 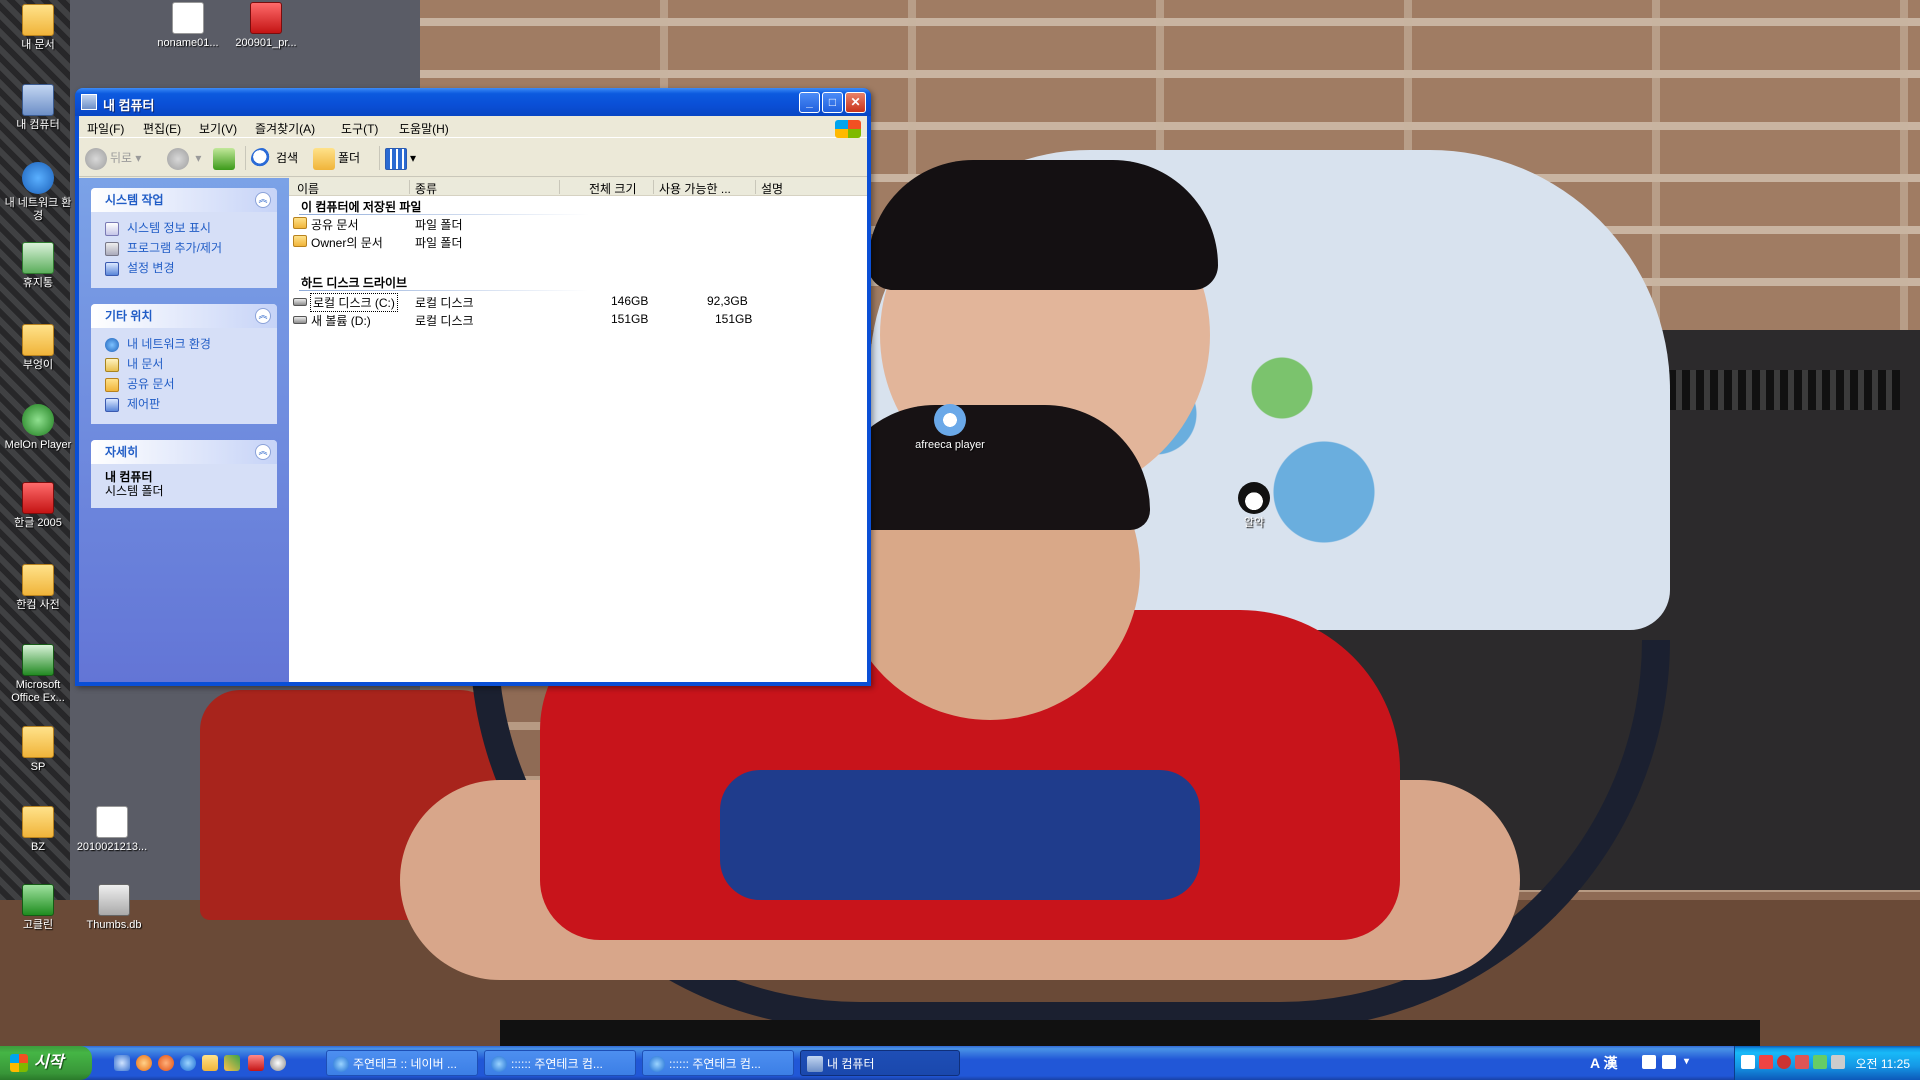 I want to click on desktop-icon-sp-folder: SP, so click(x=38, y=750).